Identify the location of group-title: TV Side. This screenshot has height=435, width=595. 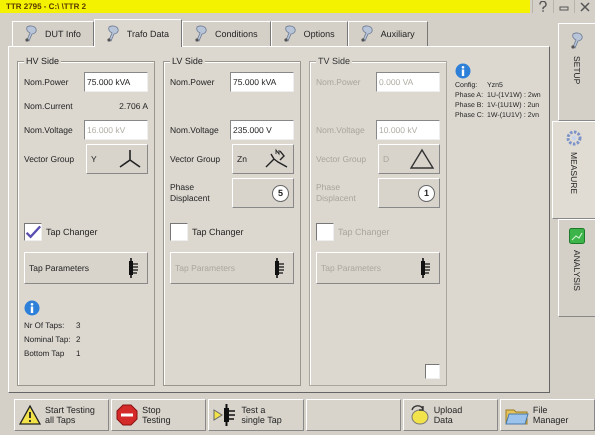
(334, 61).